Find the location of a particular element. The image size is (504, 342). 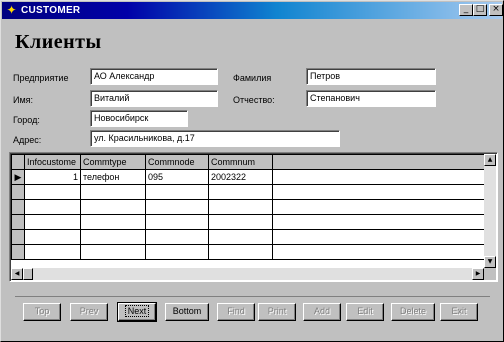

close-button: × is located at coordinates (496, 10).